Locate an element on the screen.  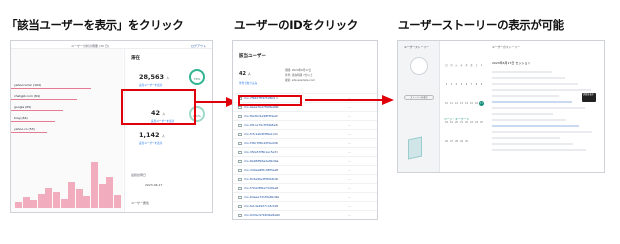
table-row: mo-f6ef4d1a98f3f4e2 ⧉ — is located at coordinates (305, 115).